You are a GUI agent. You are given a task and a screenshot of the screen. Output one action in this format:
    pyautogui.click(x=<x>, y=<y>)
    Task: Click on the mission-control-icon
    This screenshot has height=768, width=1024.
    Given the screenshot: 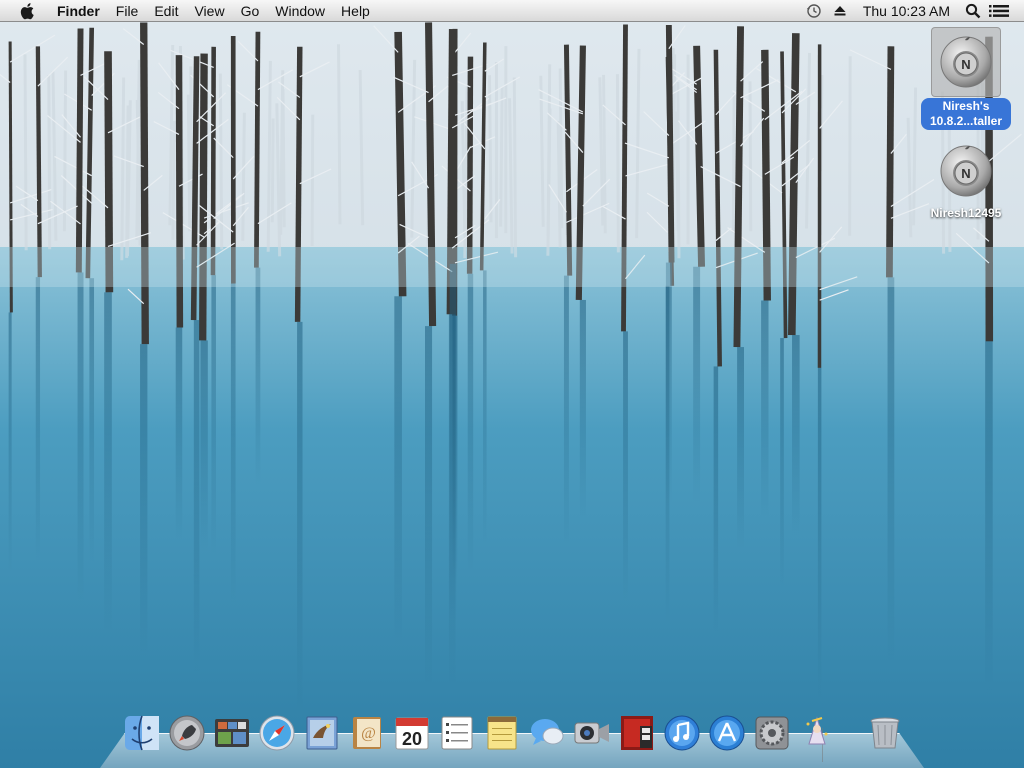 What is the action you would take?
    pyautogui.click(x=232, y=733)
    